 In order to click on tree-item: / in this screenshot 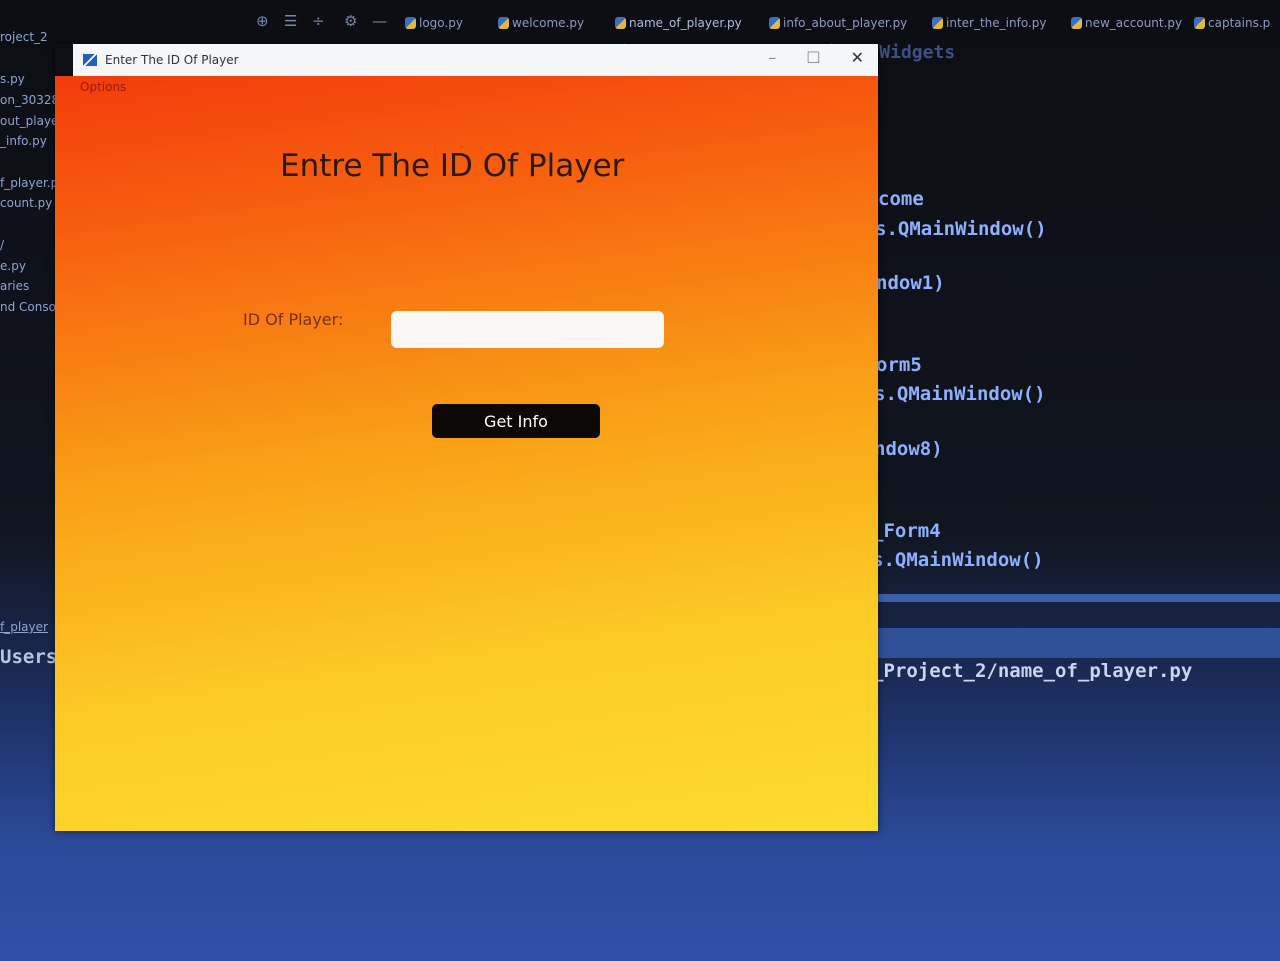, I will do `click(2, 245)`.